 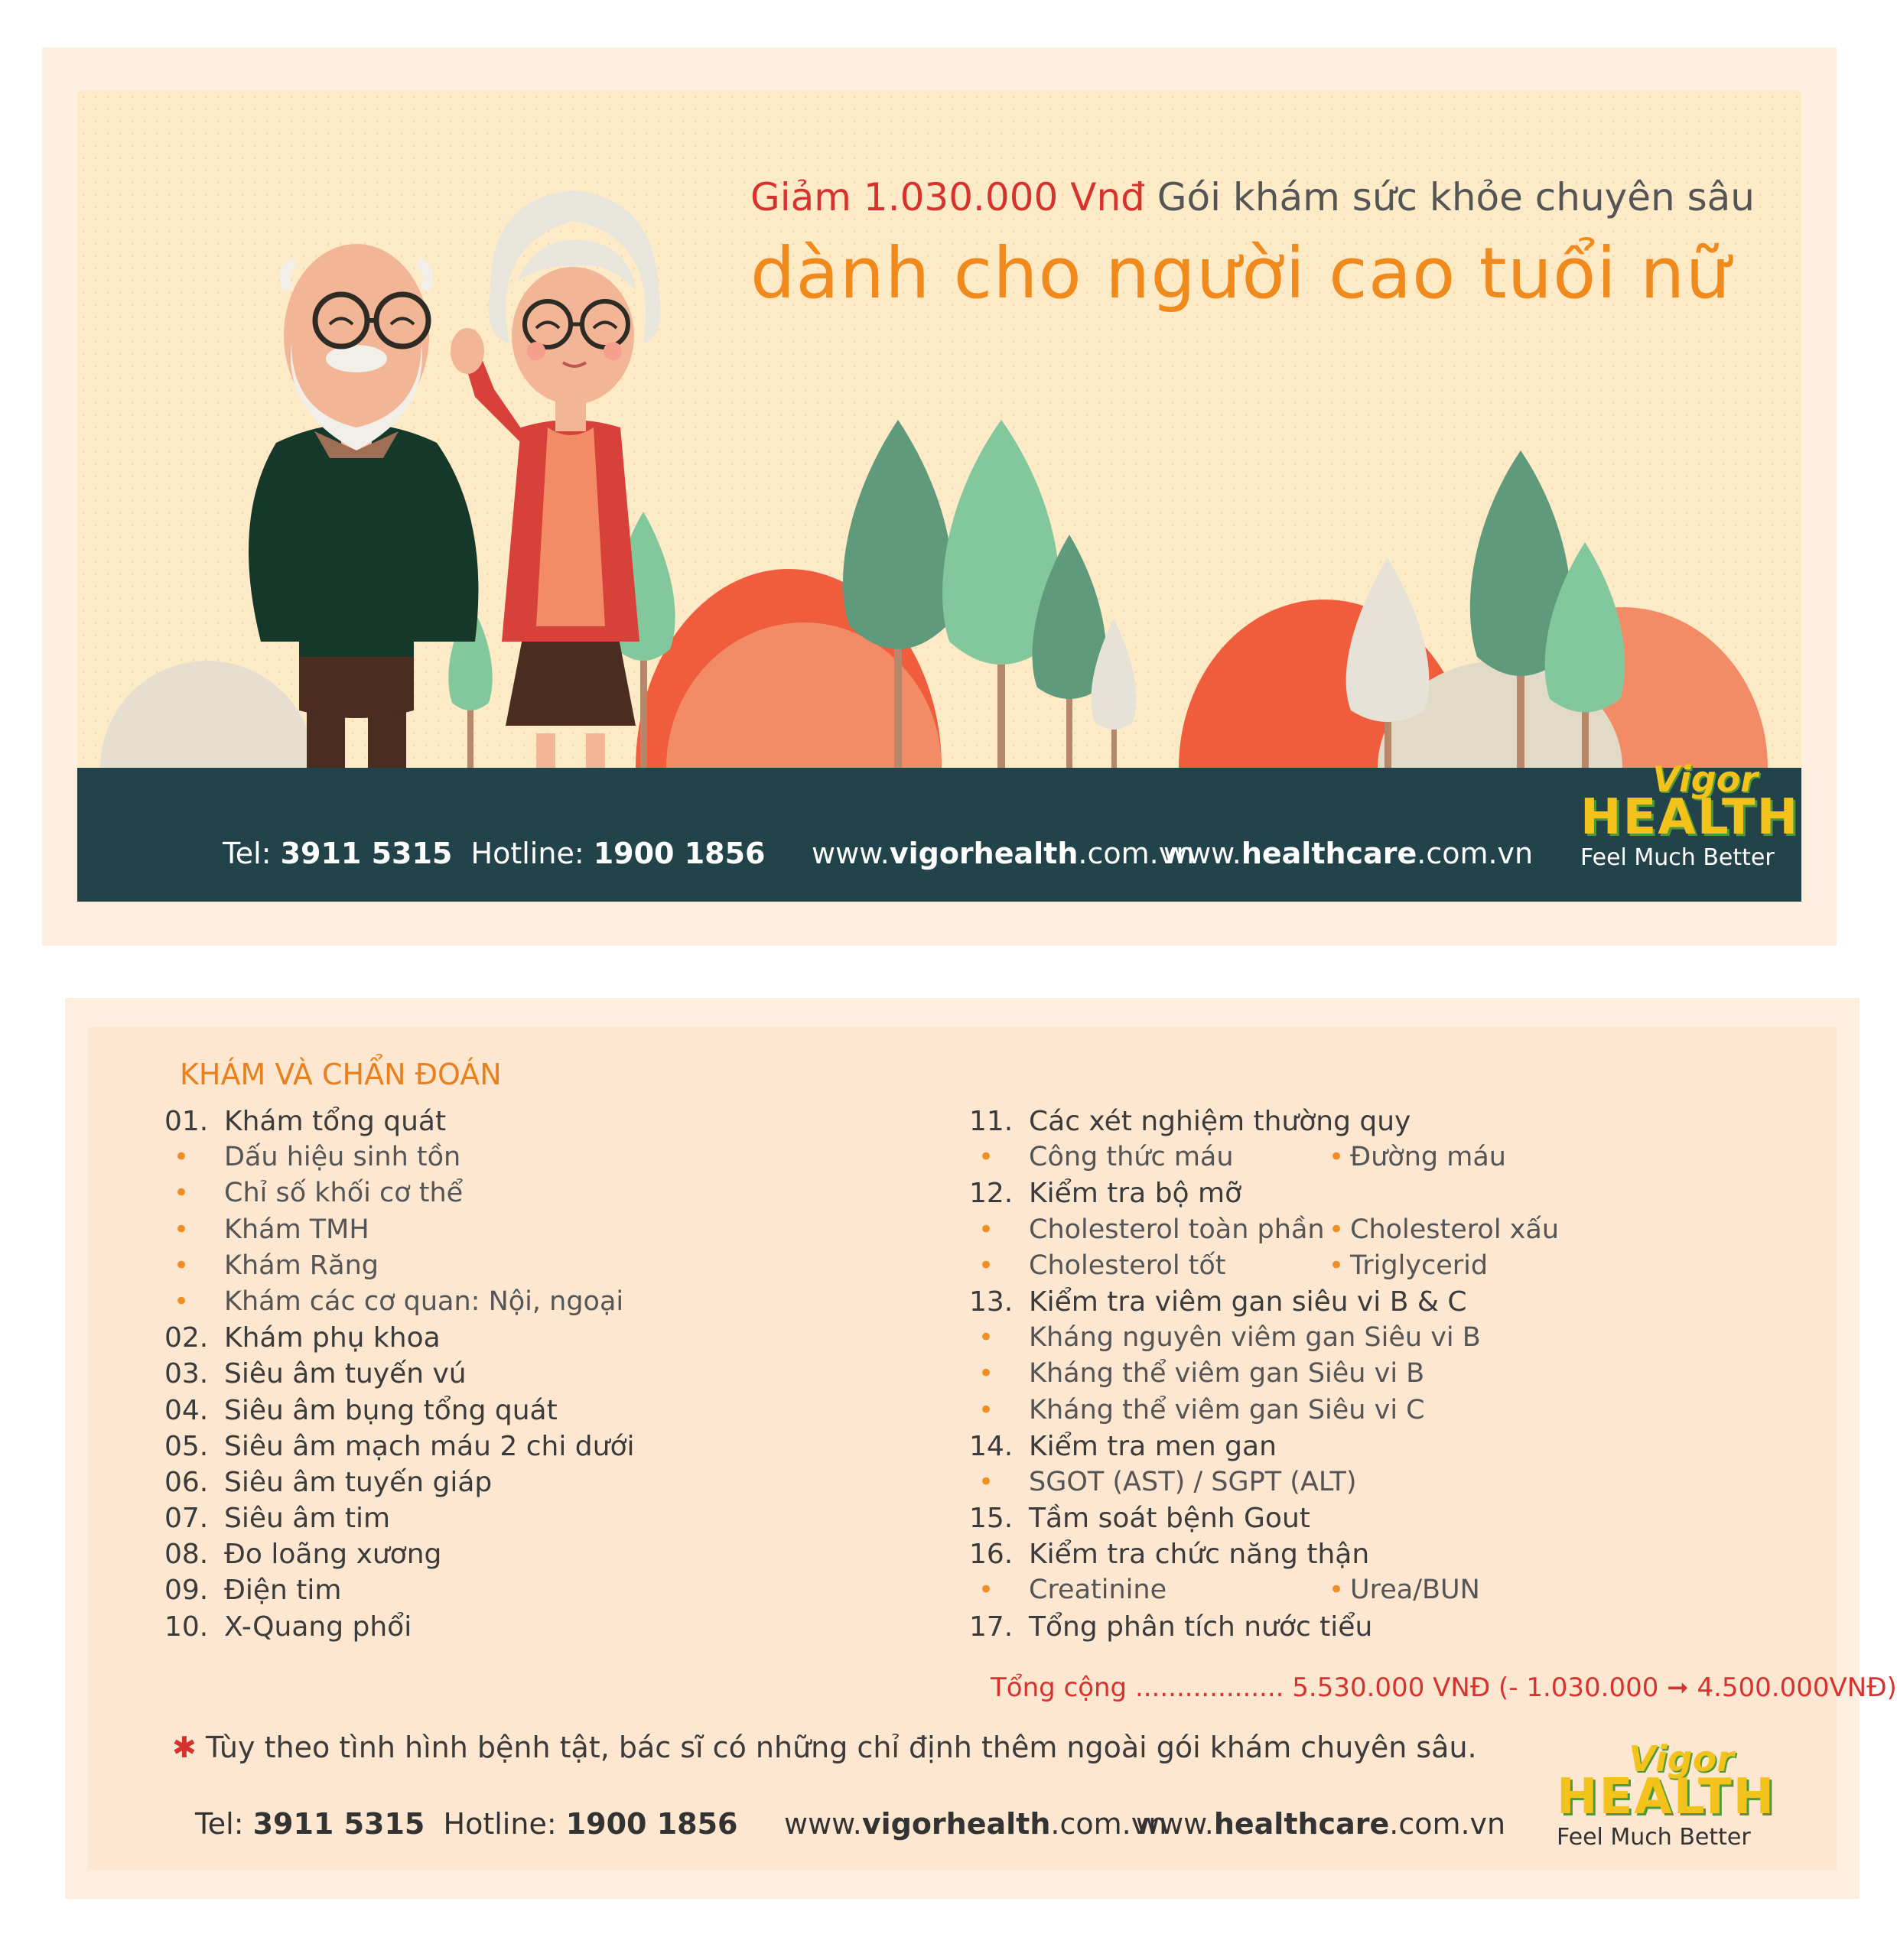 What do you see at coordinates (341, 1074) in the screenshot?
I see `section-title: KHÁM VÀ CHẨN ĐOÁN` at bounding box center [341, 1074].